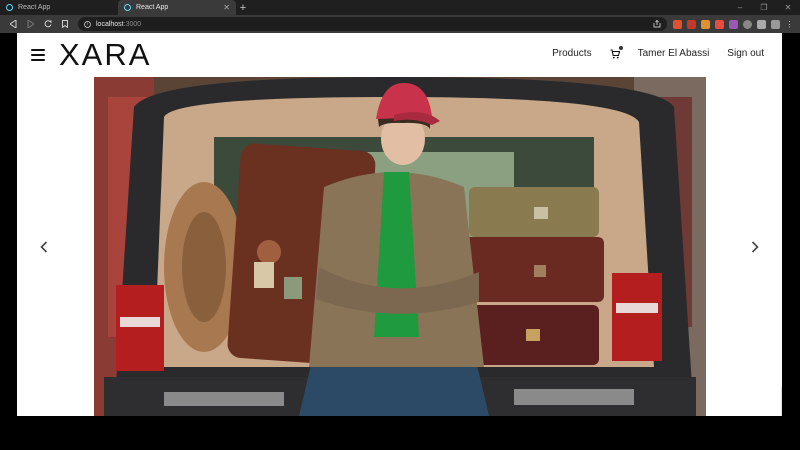 This screenshot has width=800, height=450. I want to click on bookmark-button, so click(64, 24).